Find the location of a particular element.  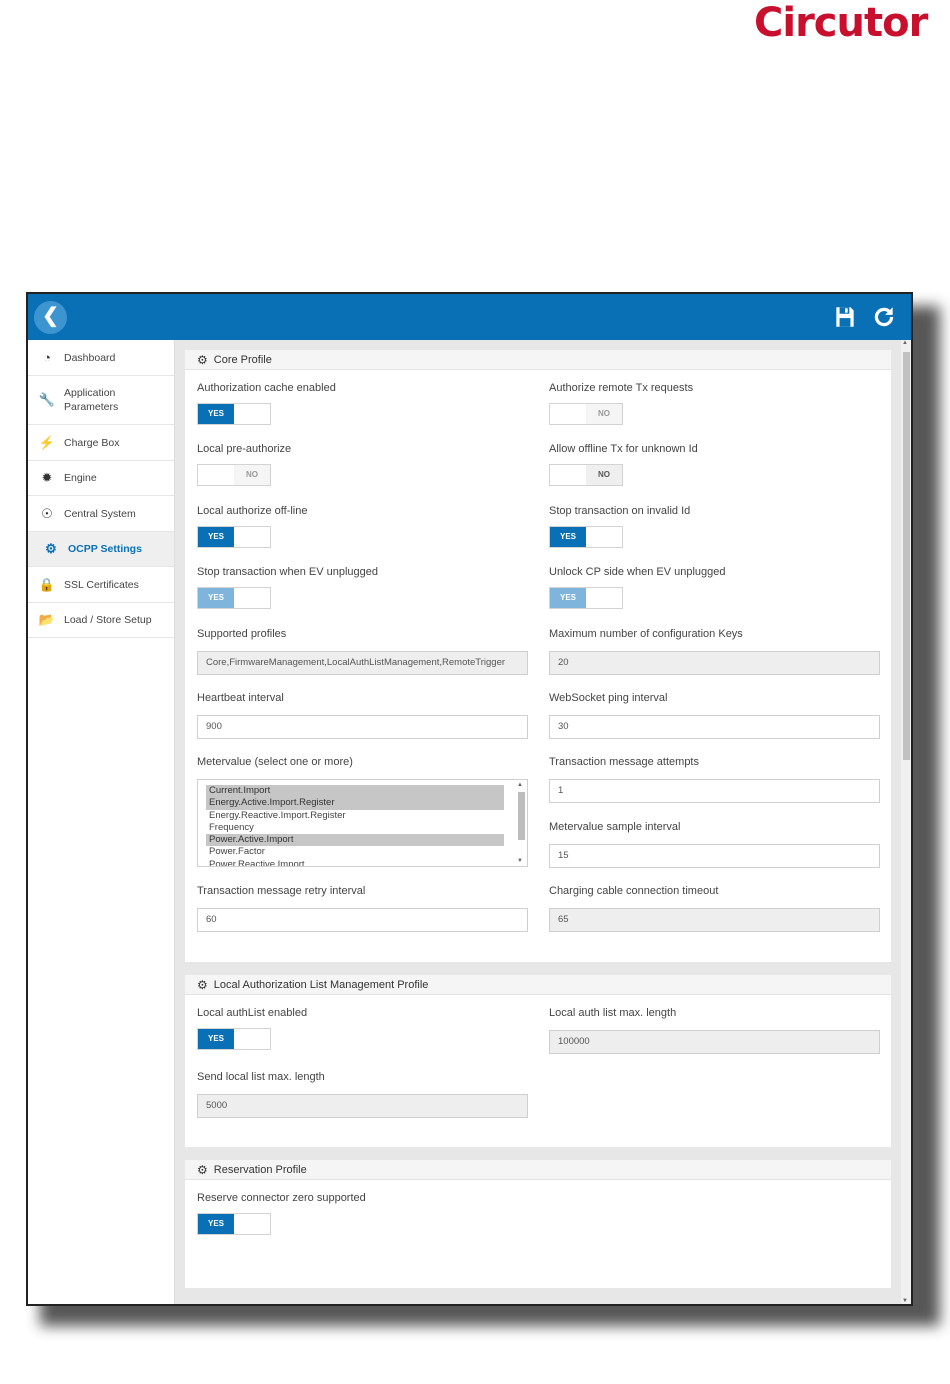

metervalue-option: Energy.Active.Import.Register is located at coordinates (355, 803).